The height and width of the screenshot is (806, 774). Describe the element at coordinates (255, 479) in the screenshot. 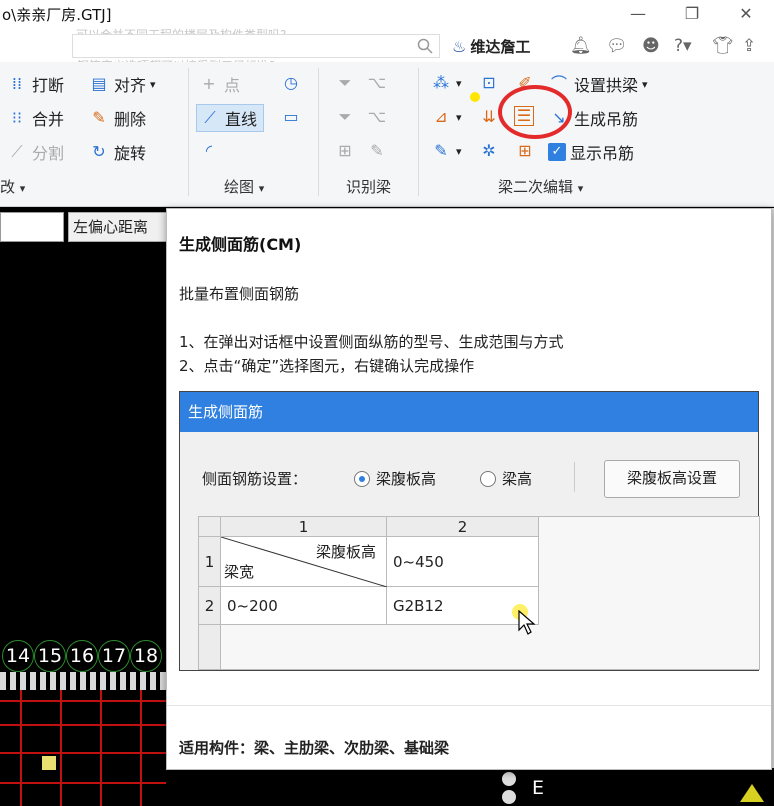

I see `setting-label: 侧面钢筋设置：` at that location.